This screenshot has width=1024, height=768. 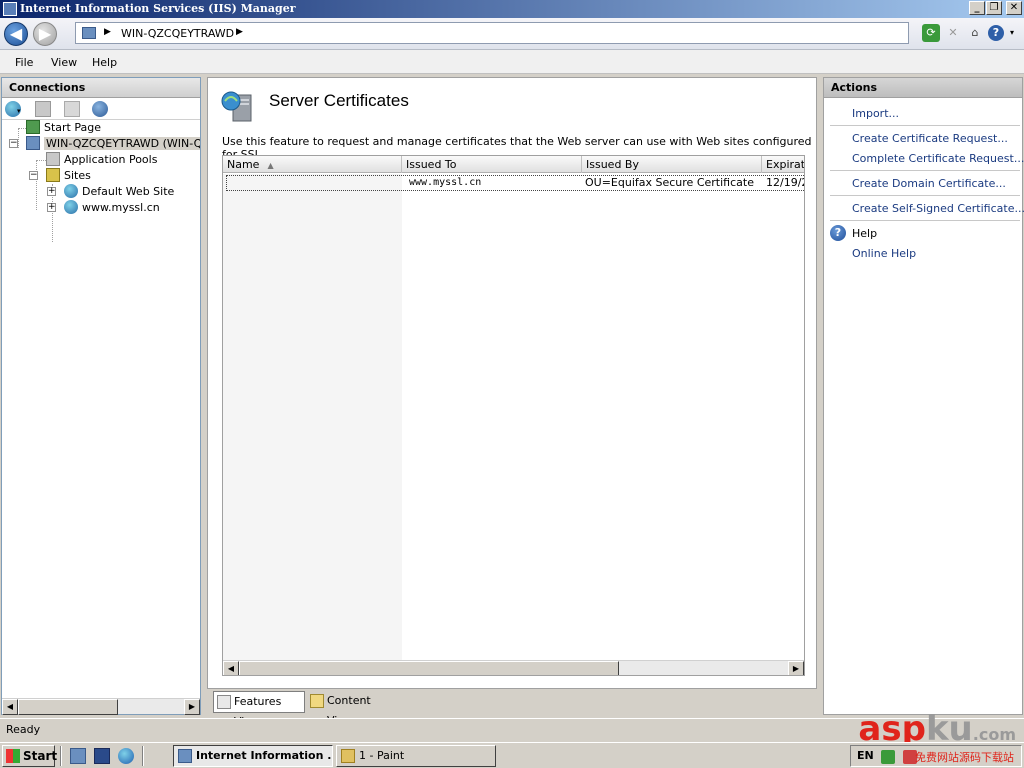 What do you see at coordinates (102, 756) in the screenshot?
I see `powershell-icon` at bounding box center [102, 756].